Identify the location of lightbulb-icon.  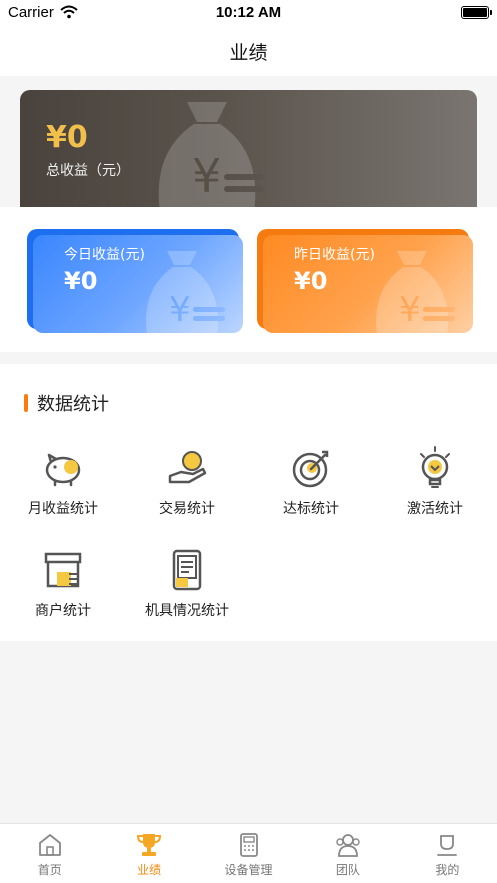
(435, 467).